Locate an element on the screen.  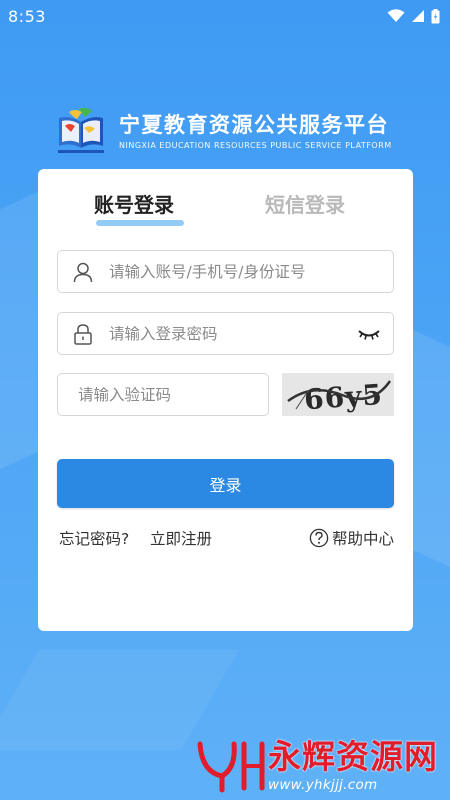
account-field is located at coordinates (225, 271).